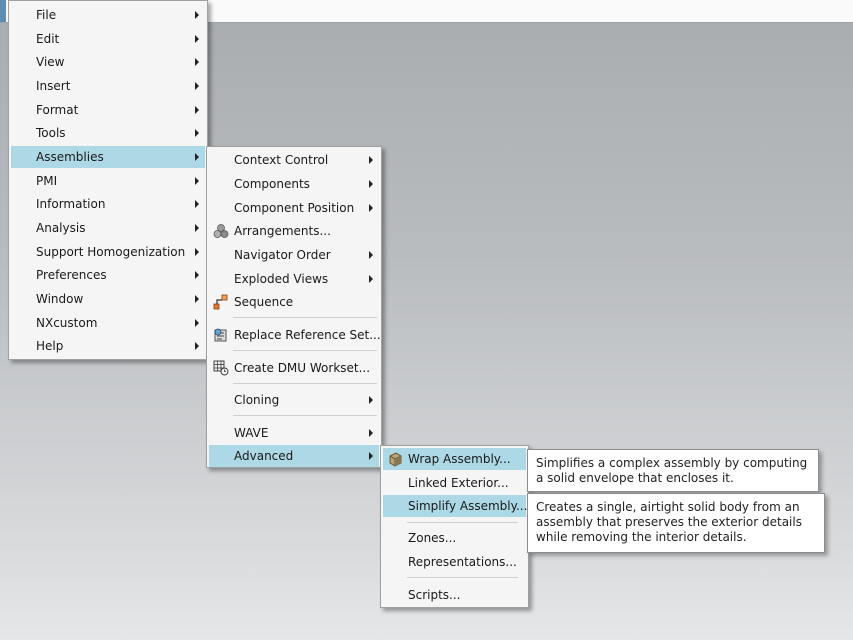 The width and height of the screenshot is (853, 640). I want to click on menu-item-label: Insert, so click(53, 86).